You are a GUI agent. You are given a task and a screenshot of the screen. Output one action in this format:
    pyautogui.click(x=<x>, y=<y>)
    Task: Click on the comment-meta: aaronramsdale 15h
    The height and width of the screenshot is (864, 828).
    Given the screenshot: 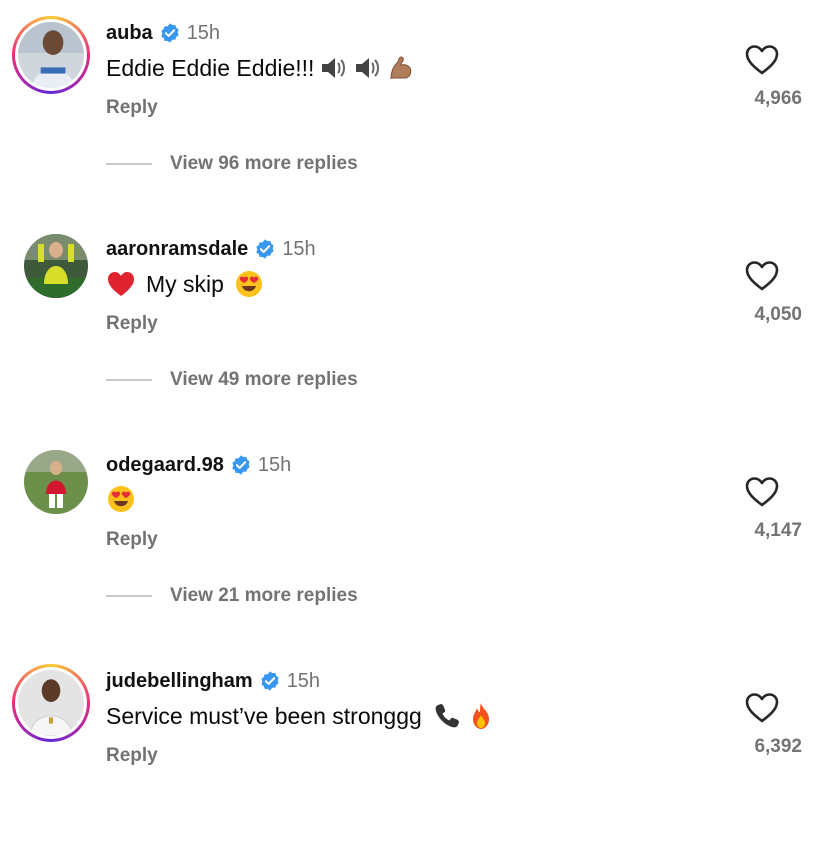 What is the action you would take?
    pyautogui.click(x=211, y=249)
    